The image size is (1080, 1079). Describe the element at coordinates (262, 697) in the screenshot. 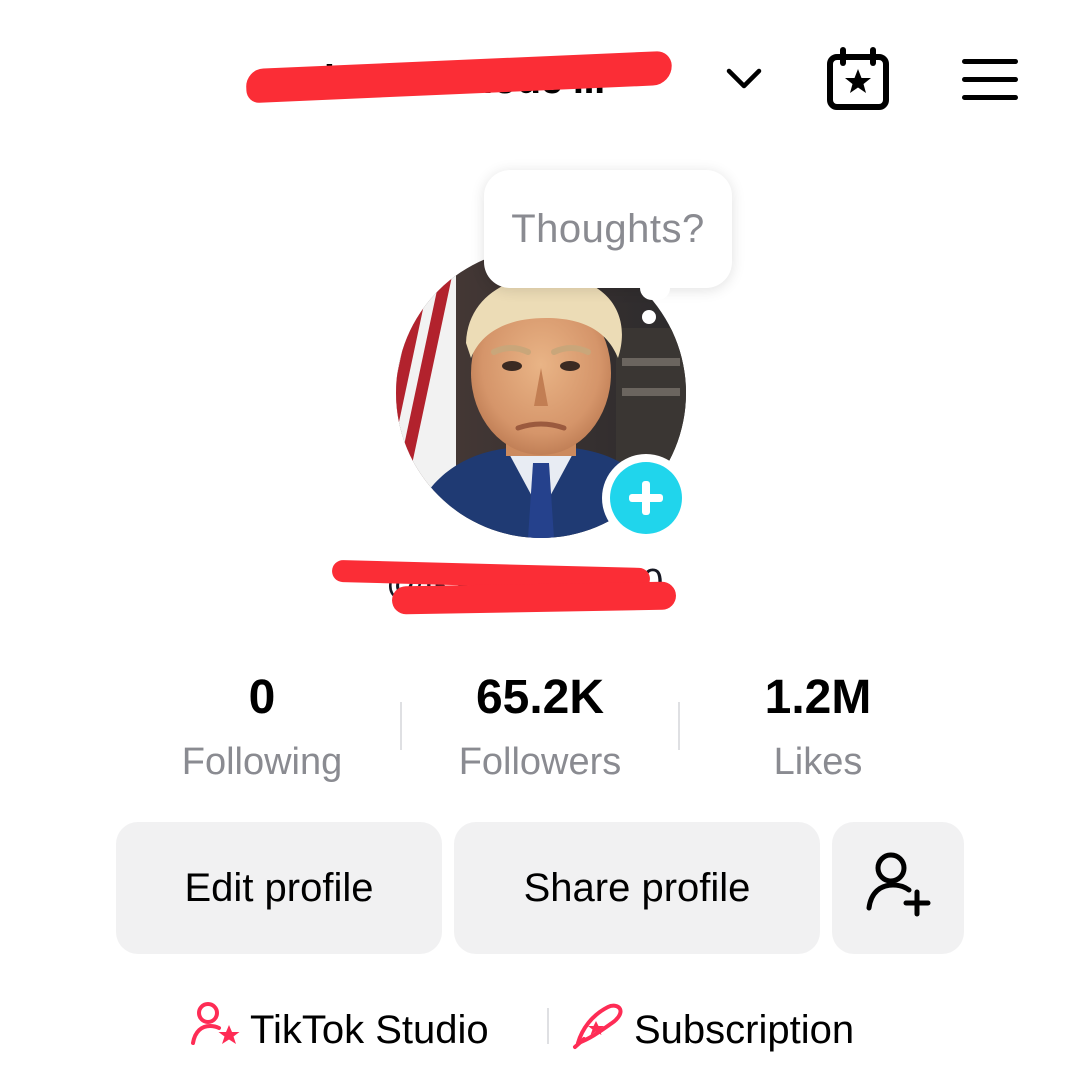

I see `stat-value: 0` at that location.